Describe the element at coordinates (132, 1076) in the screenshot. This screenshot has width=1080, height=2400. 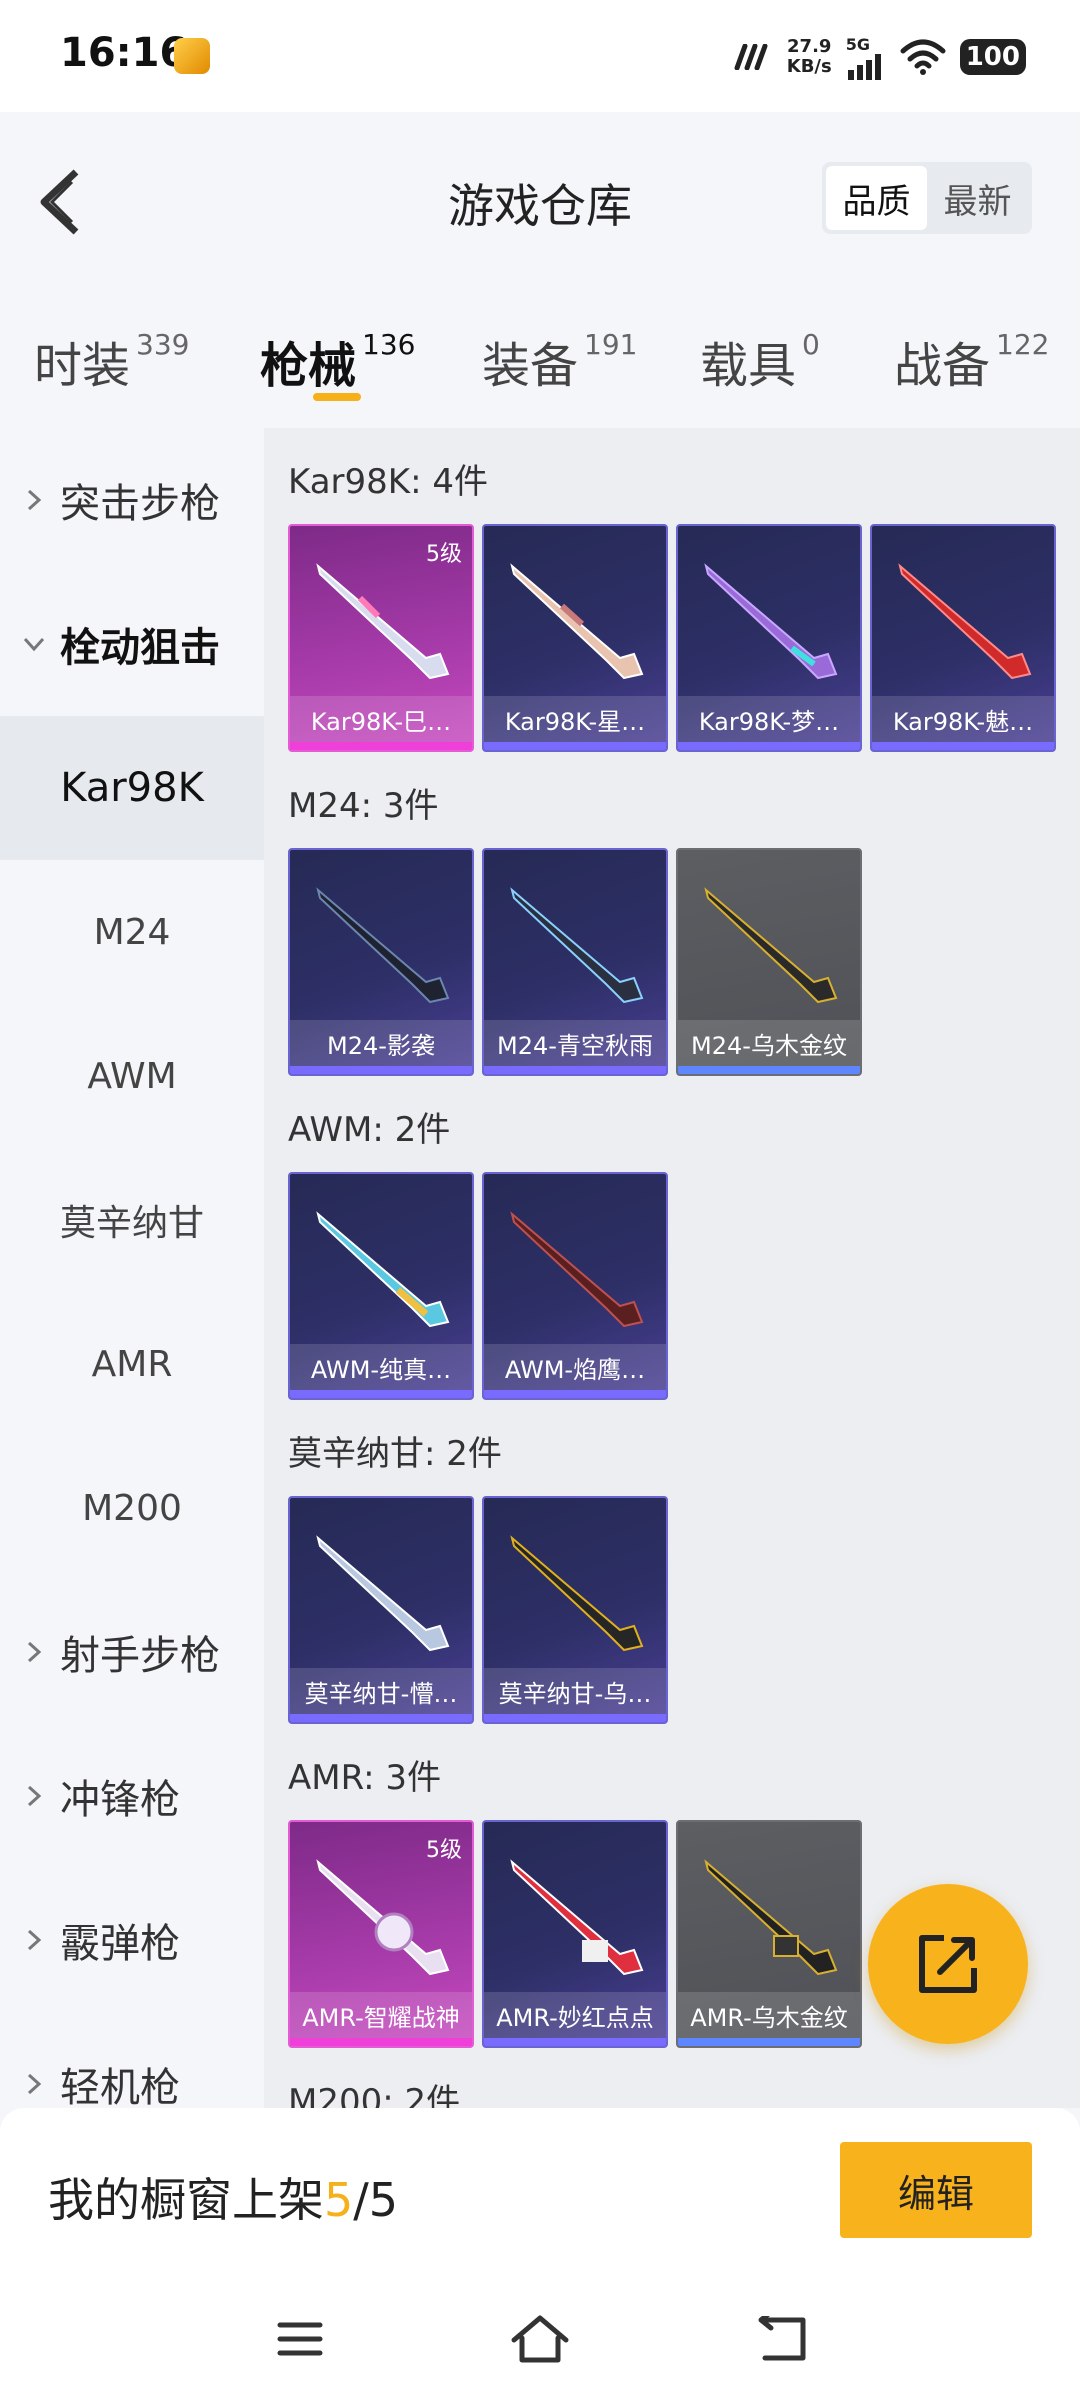
I see `sidebar-sub-awm: AWM` at that location.